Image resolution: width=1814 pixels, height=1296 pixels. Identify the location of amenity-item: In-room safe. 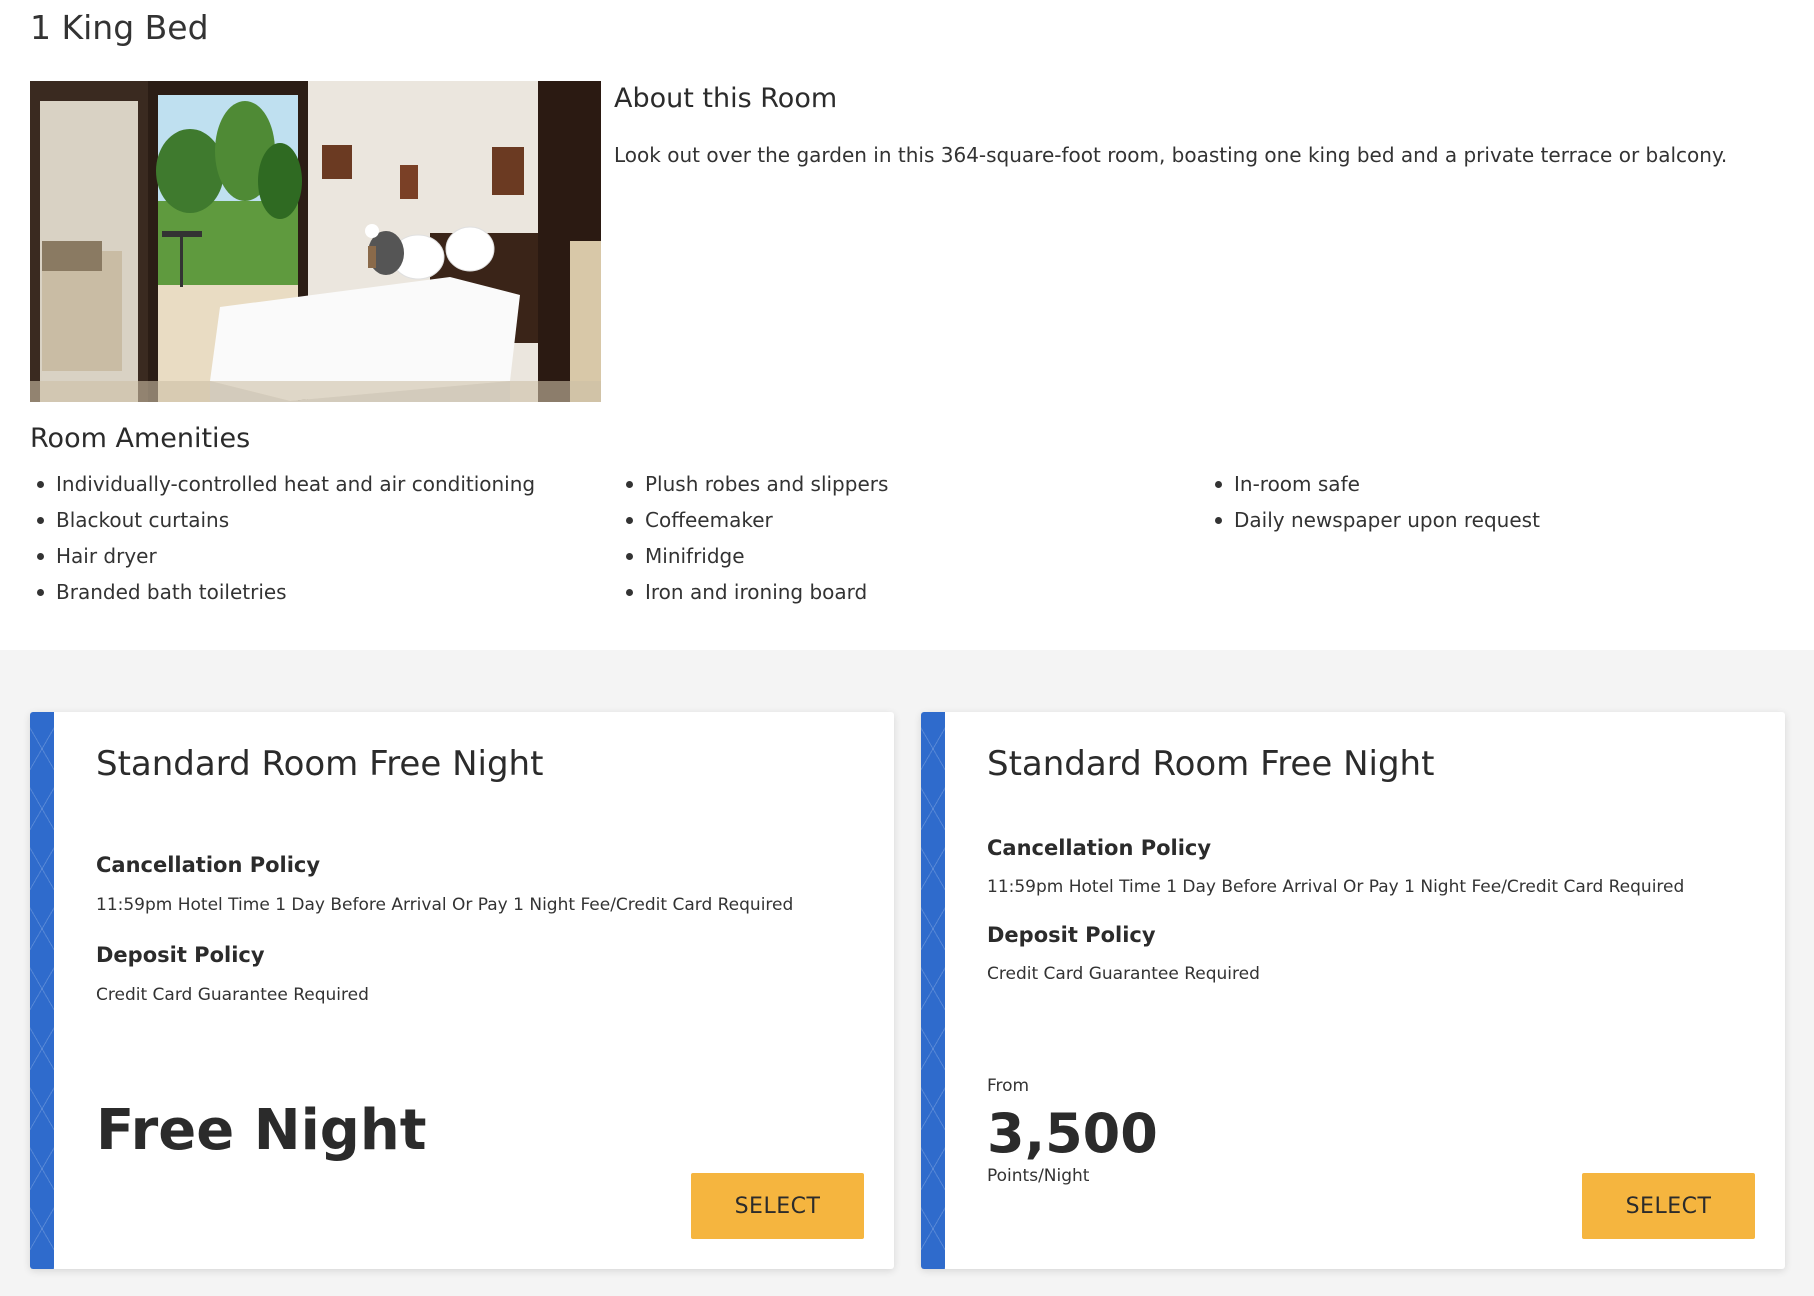
(1374, 484).